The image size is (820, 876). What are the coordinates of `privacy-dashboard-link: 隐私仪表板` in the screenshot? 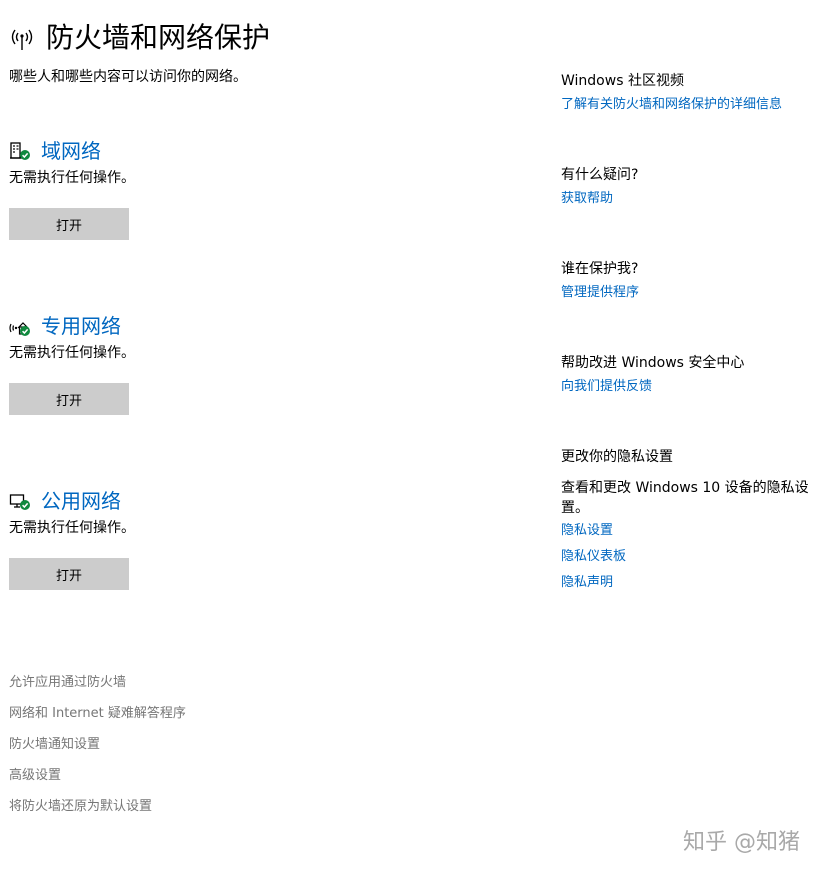 It's located at (686, 557).